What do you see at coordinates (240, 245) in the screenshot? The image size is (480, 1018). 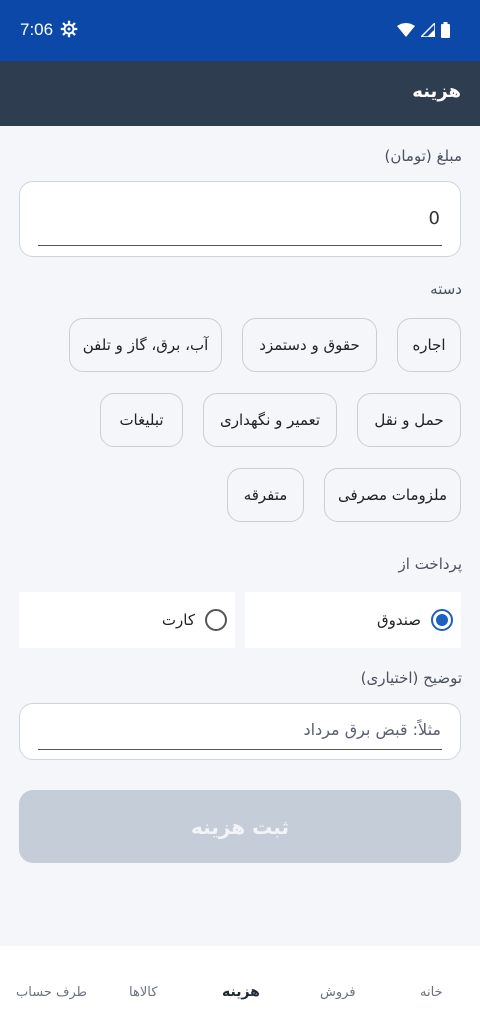 I see `amount-underline` at bounding box center [240, 245].